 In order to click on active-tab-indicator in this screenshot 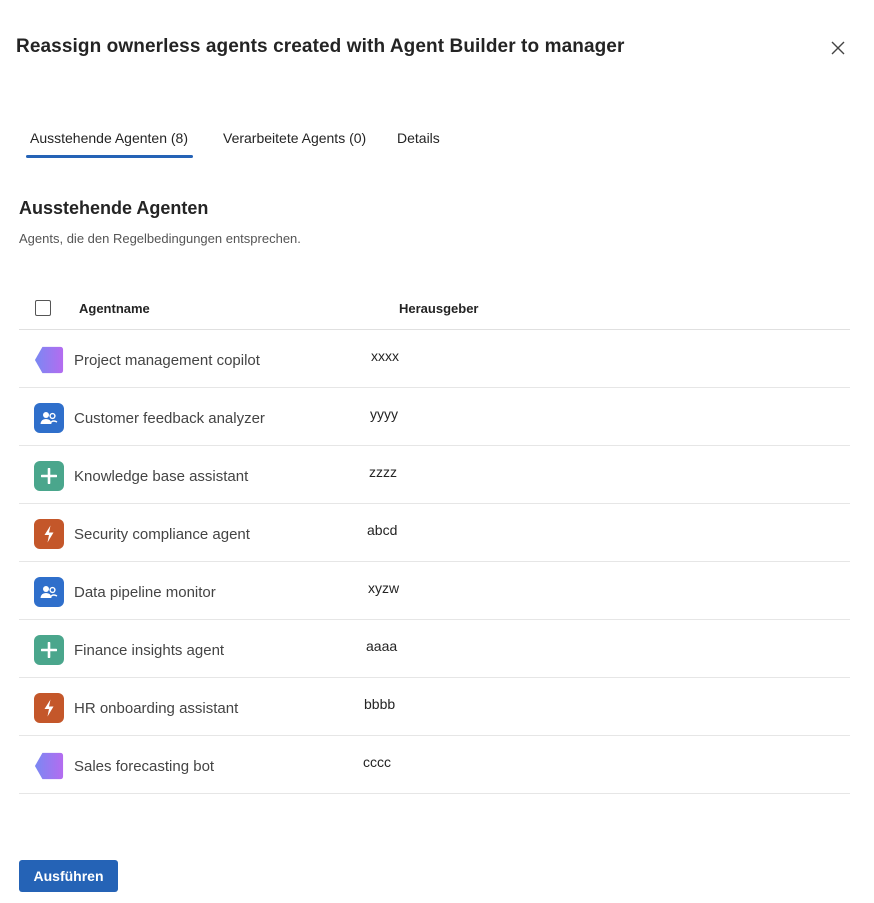, I will do `click(109, 156)`.